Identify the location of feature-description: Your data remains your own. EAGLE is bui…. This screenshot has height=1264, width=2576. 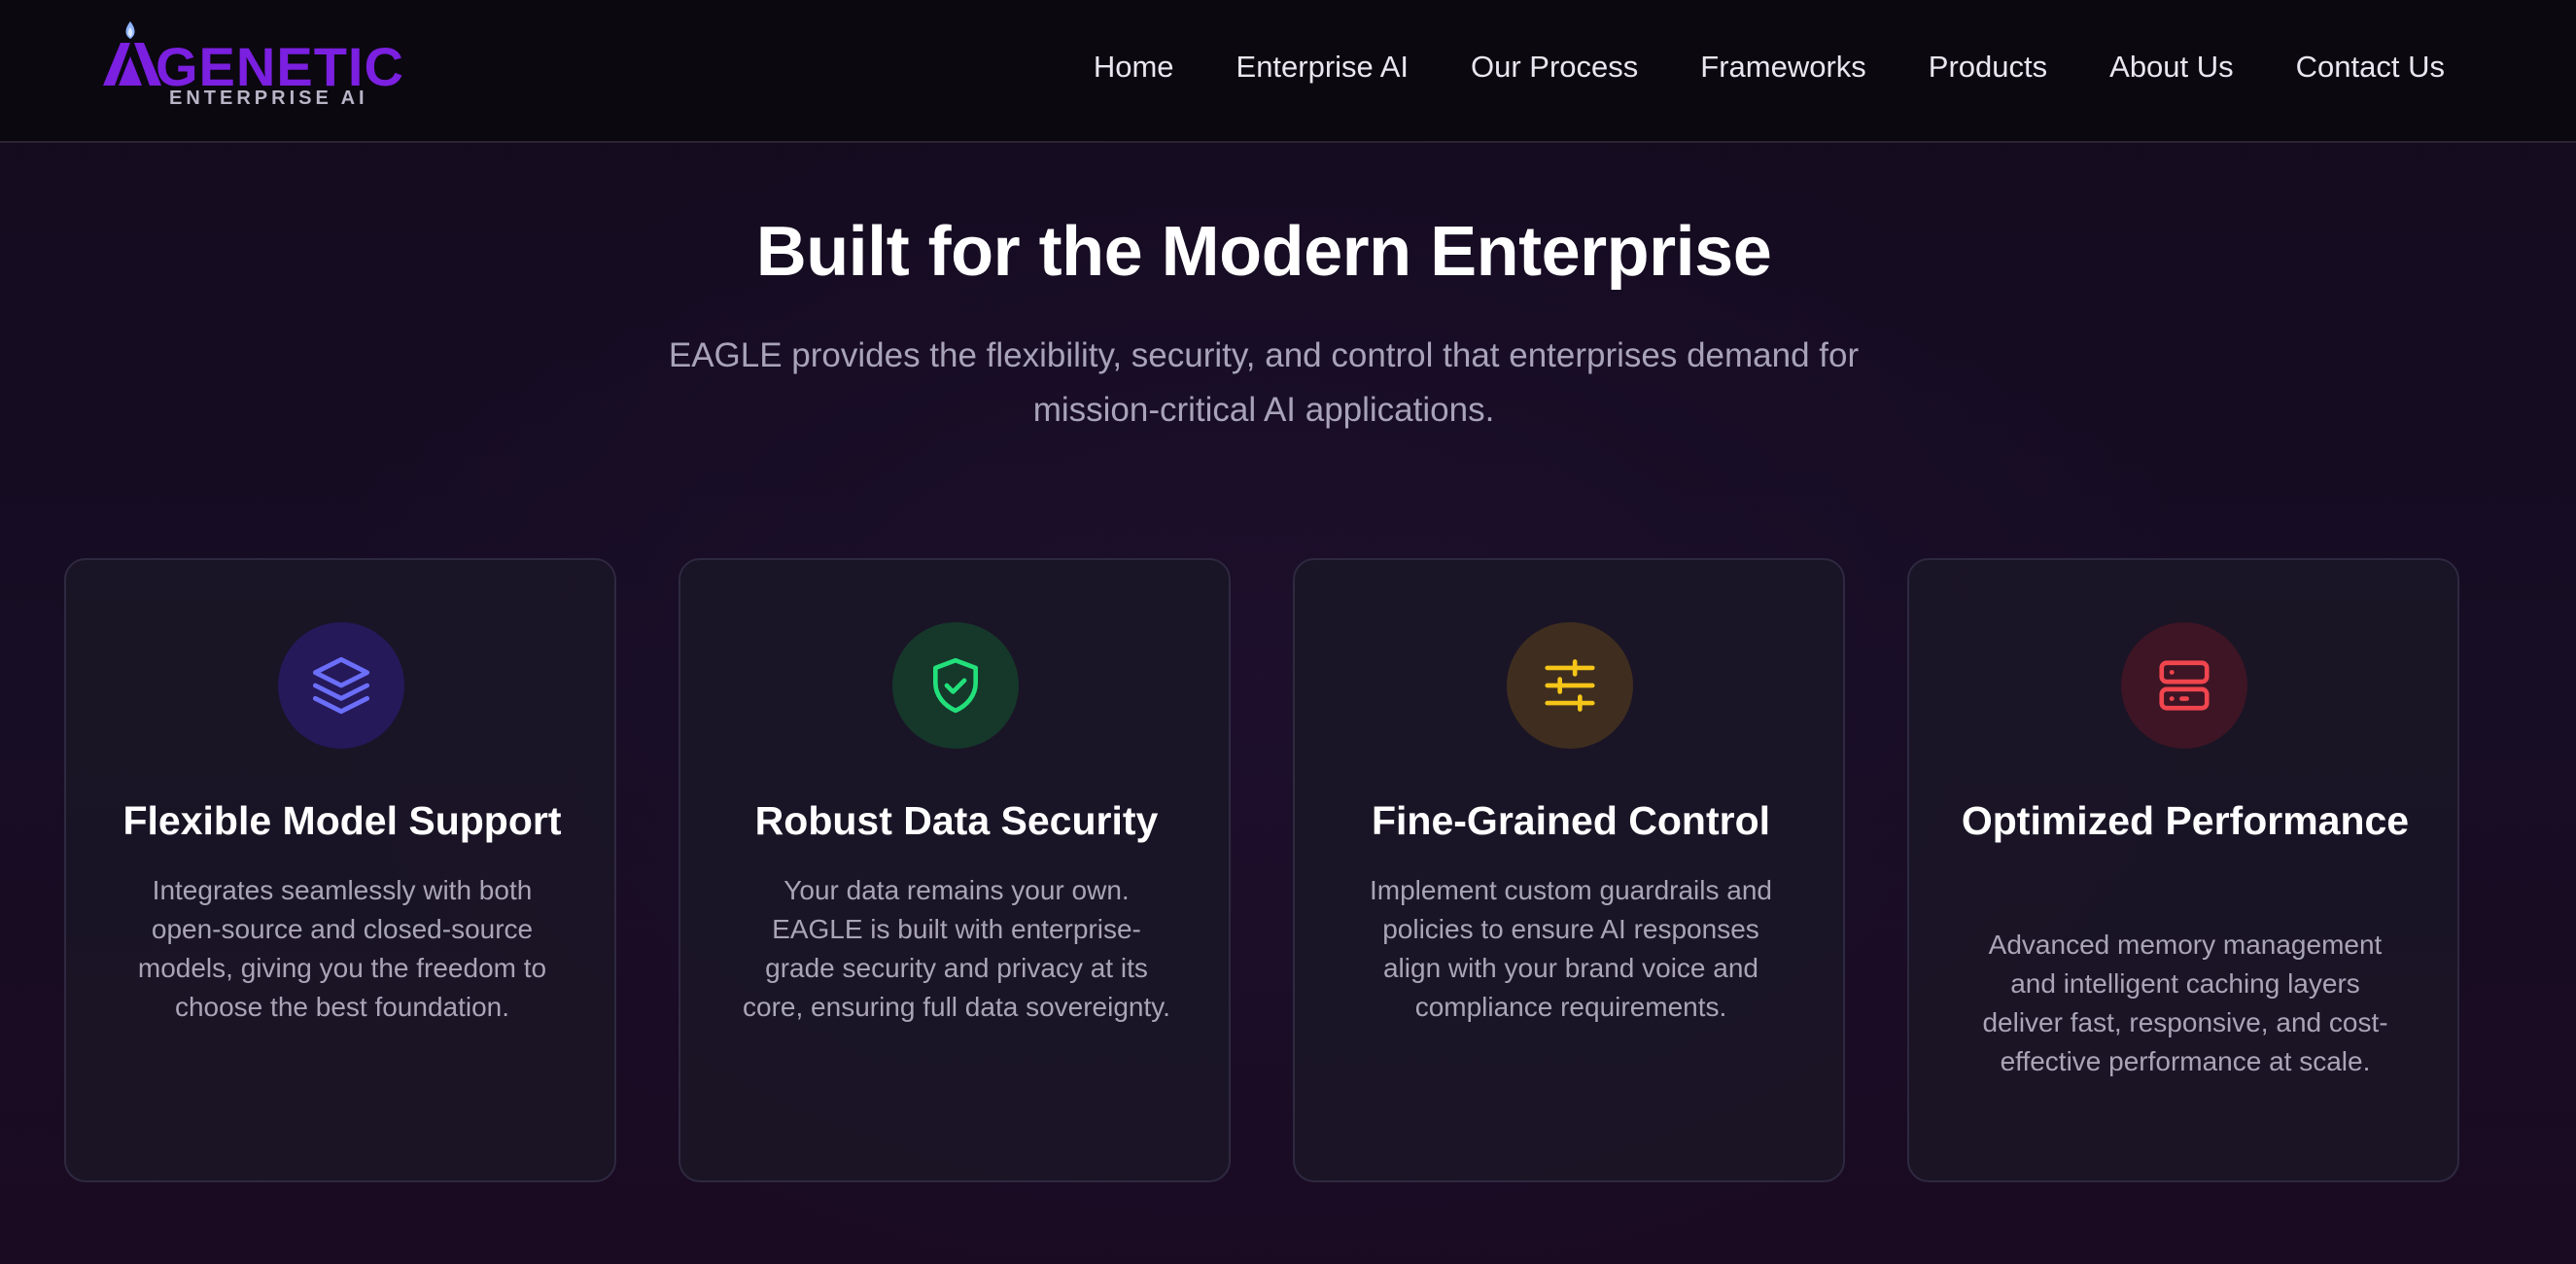
(956, 948).